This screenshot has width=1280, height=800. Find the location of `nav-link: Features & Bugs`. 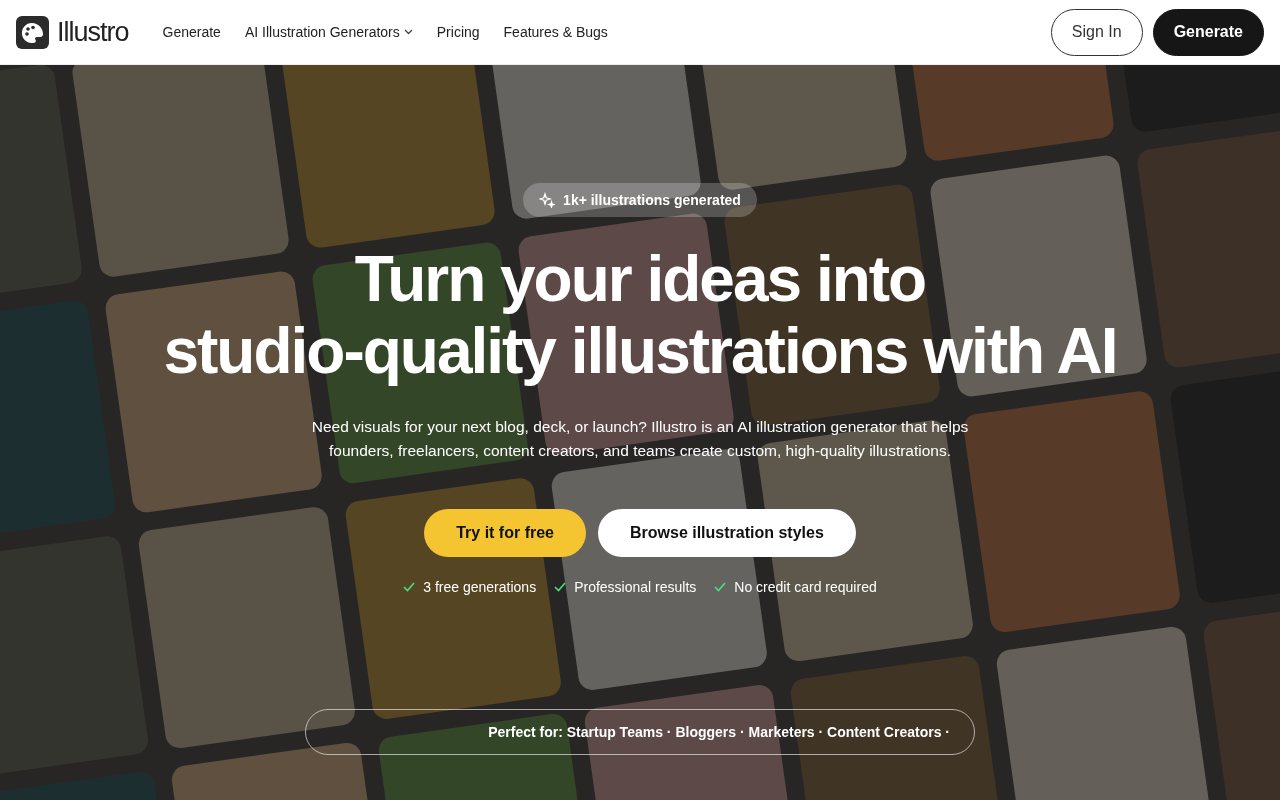

nav-link: Features & Bugs is located at coordinates (555, 32).